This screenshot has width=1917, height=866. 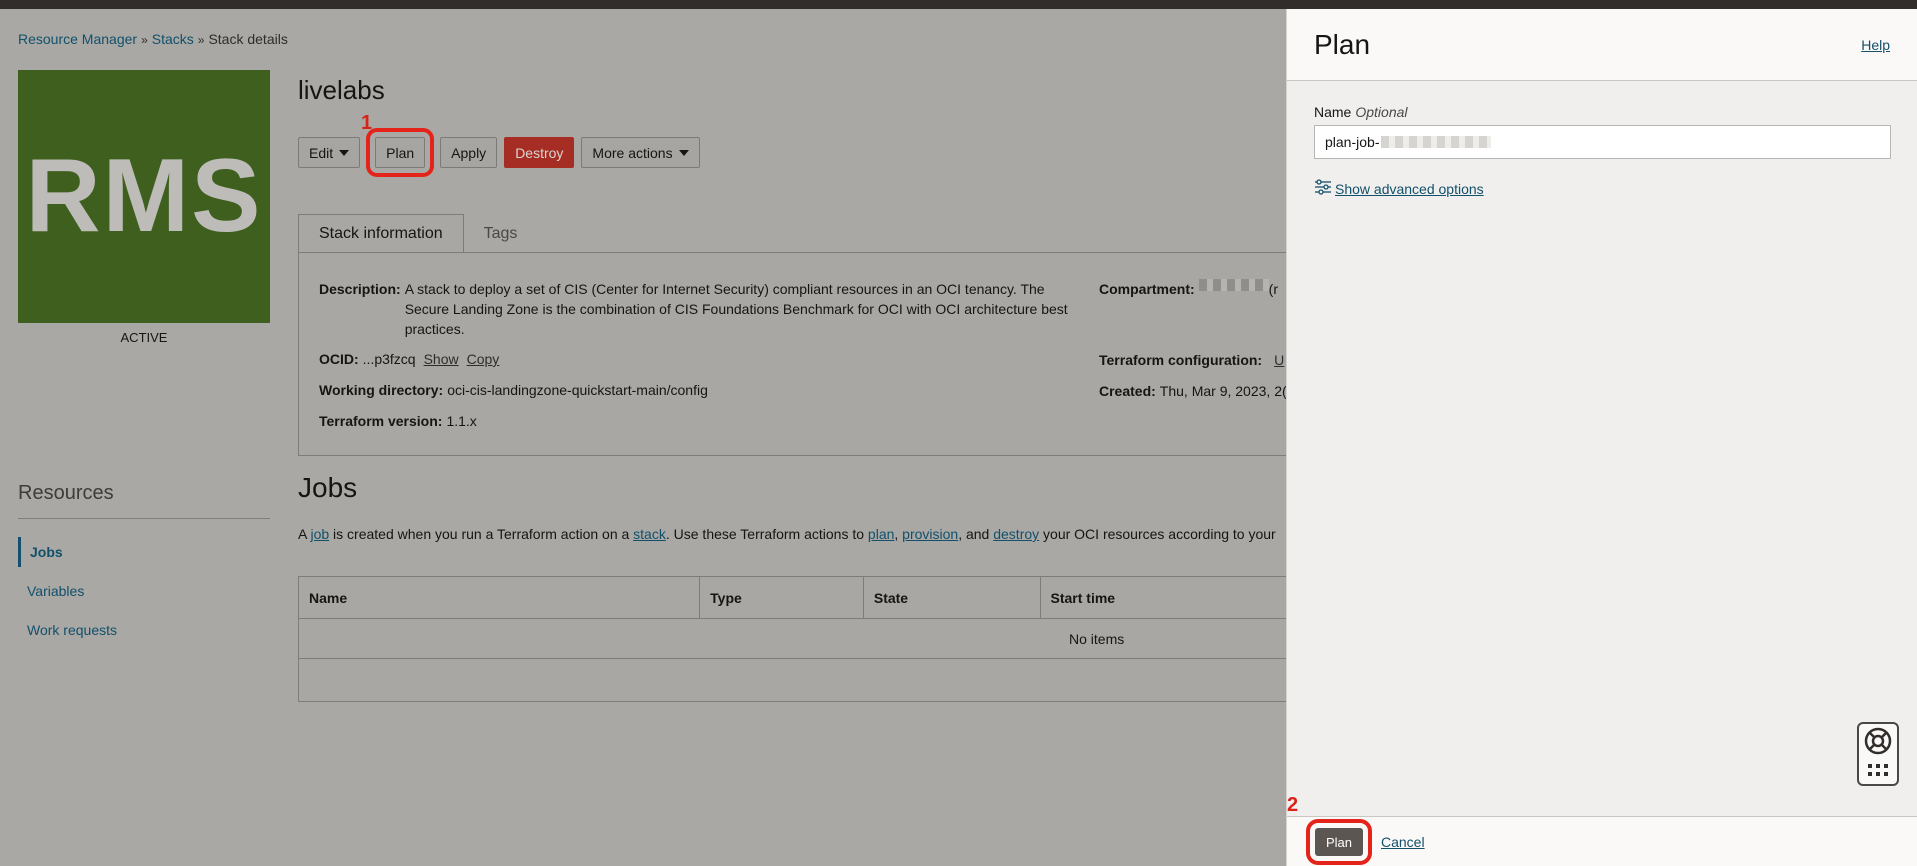 I want to click on name-input-value: plan-job-, so click(x=1352, y=142).